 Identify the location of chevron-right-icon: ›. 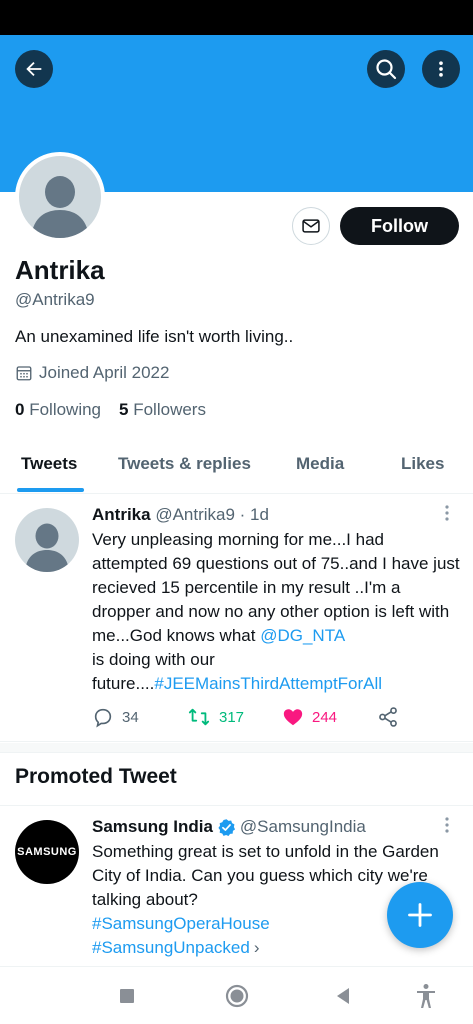
(256, 947).